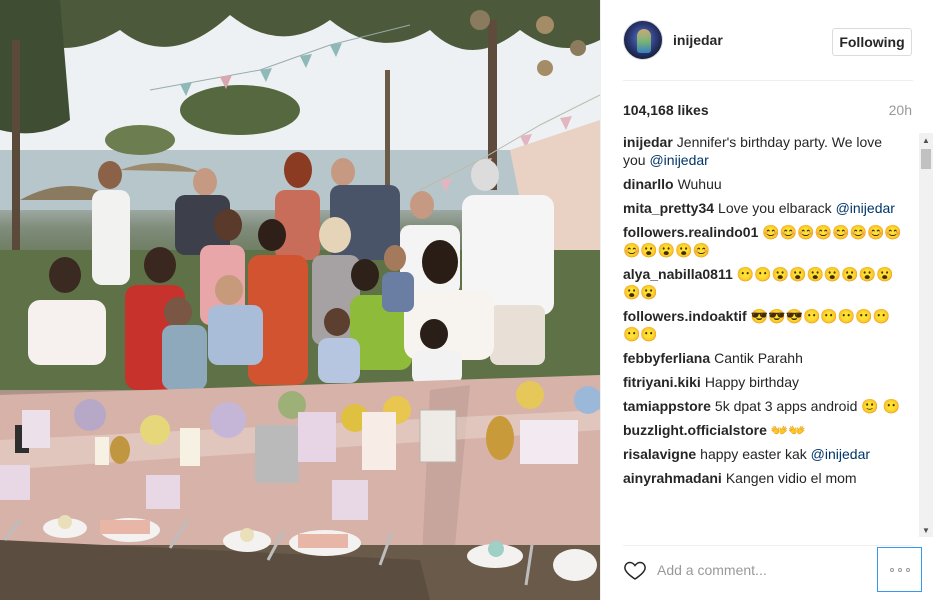  Describe the element at coordinates (685, 316) in the screenshot. I see `comment-username: followers.indoaktif` at that location.